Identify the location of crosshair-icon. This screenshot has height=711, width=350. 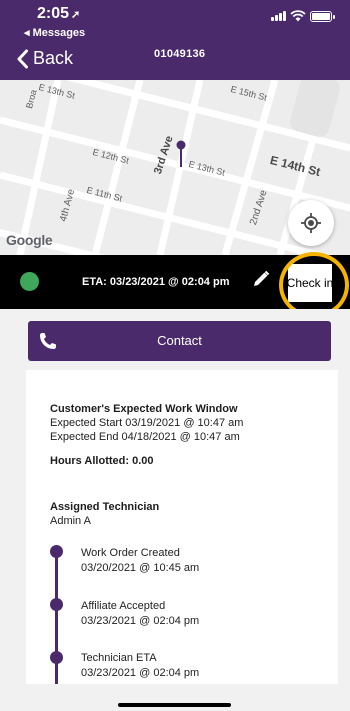
(311, 223).